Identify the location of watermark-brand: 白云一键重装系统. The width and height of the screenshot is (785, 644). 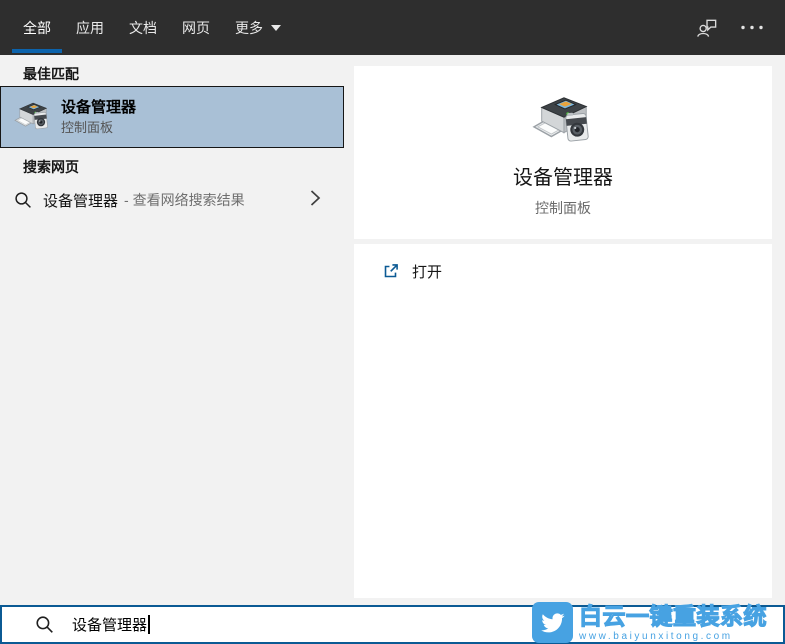
(672, 615).